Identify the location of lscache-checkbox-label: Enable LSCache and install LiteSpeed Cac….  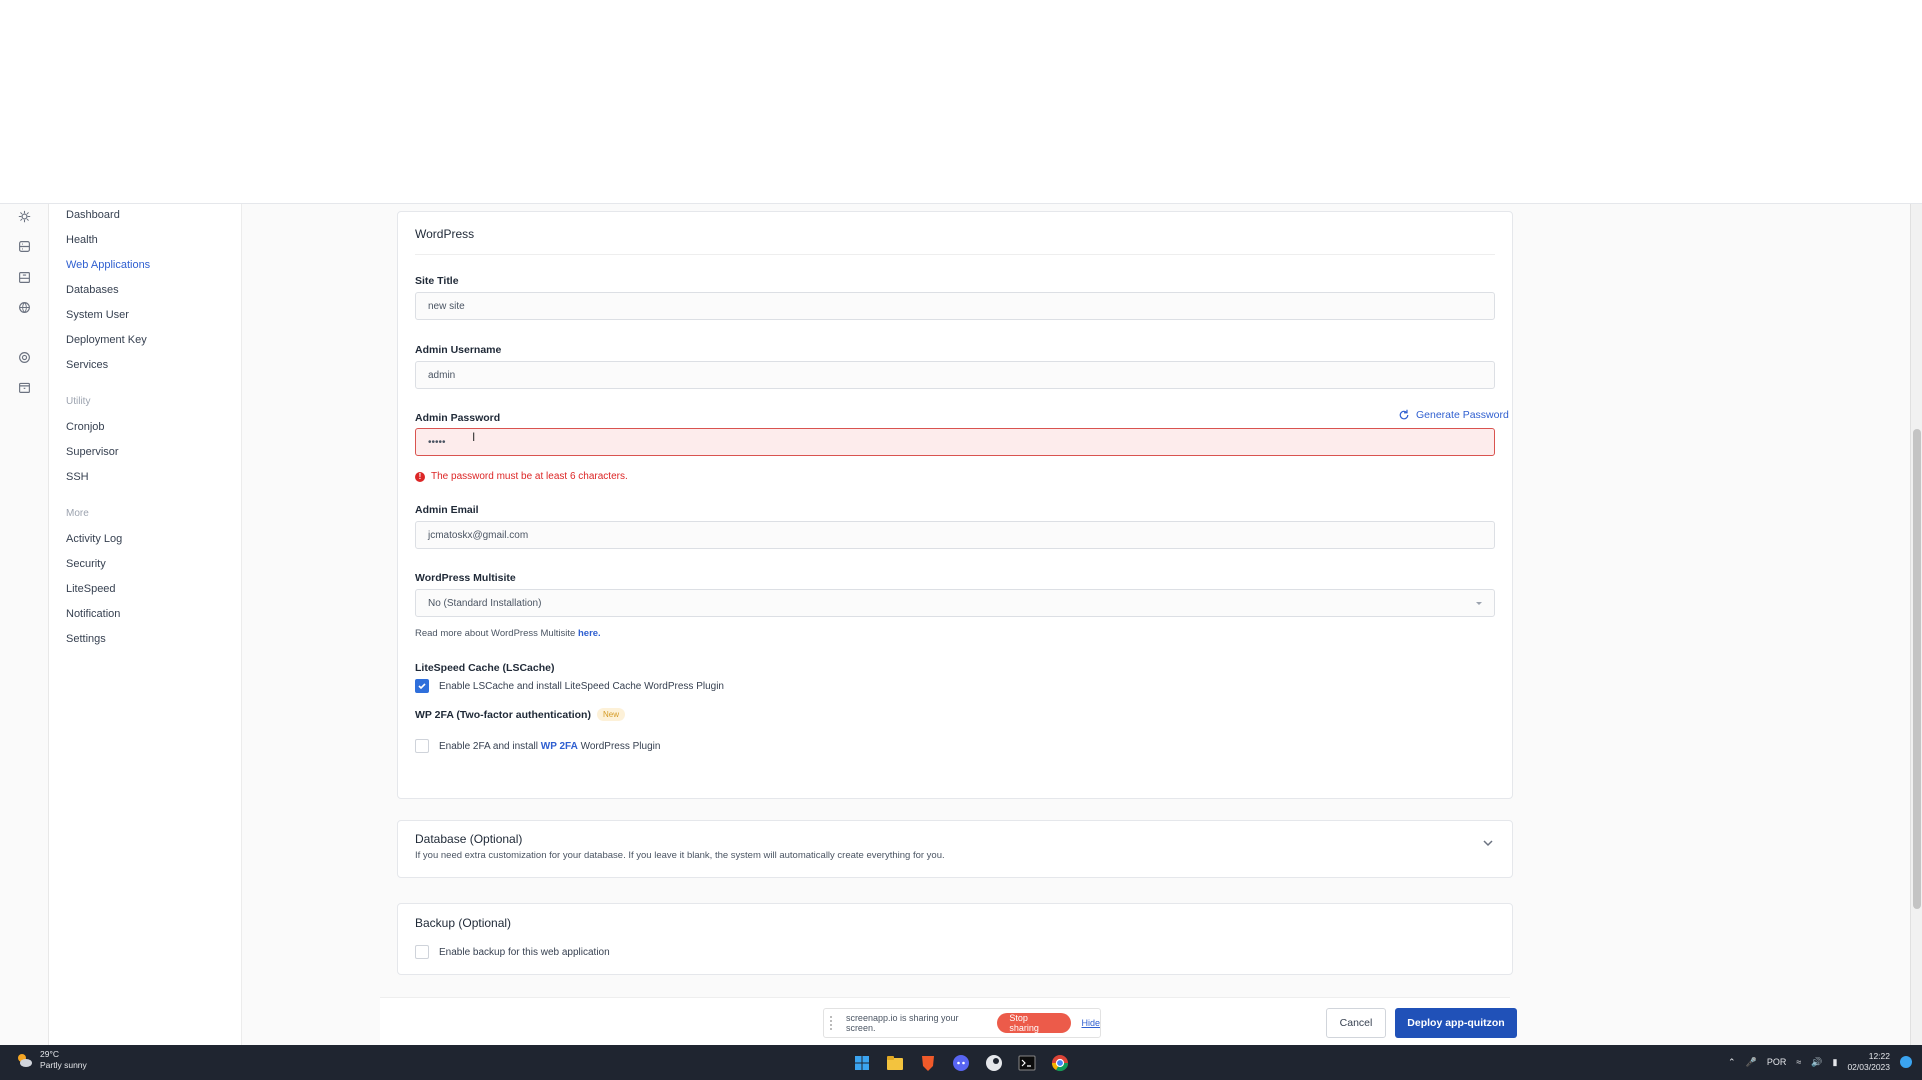
(581, 686).